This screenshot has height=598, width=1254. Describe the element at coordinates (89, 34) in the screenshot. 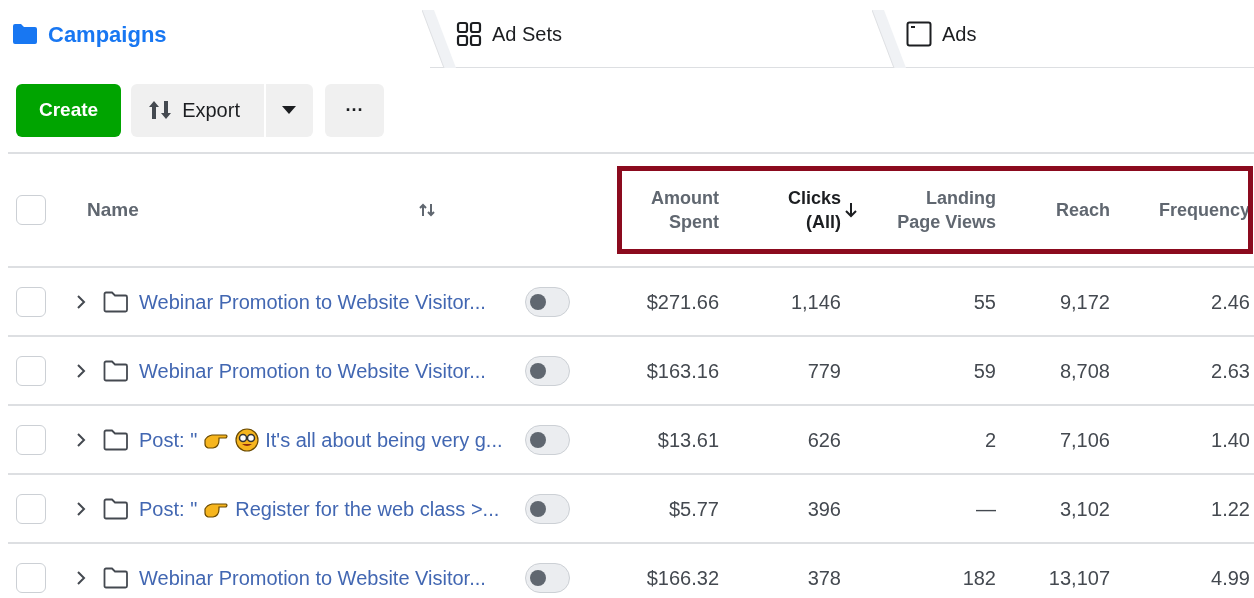

I see `tab: Campaigns` at that location.